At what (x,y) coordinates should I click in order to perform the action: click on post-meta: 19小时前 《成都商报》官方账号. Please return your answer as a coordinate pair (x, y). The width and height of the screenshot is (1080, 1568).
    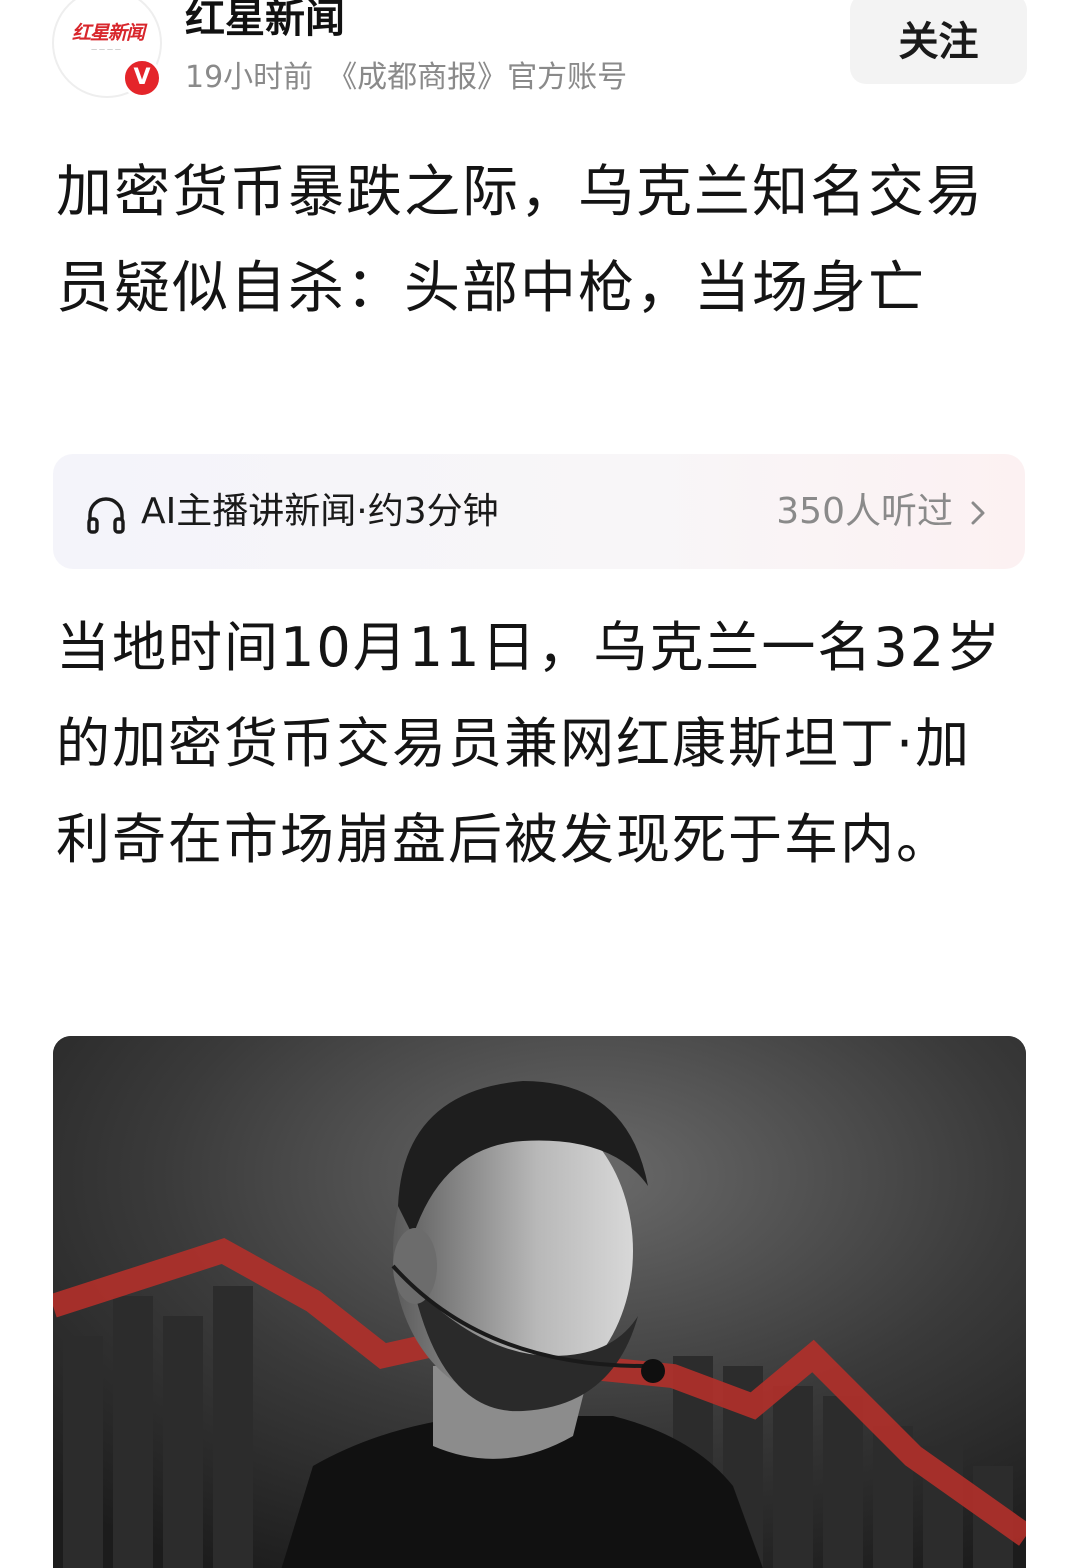
    Looking at the image, I should click on (406, 78).